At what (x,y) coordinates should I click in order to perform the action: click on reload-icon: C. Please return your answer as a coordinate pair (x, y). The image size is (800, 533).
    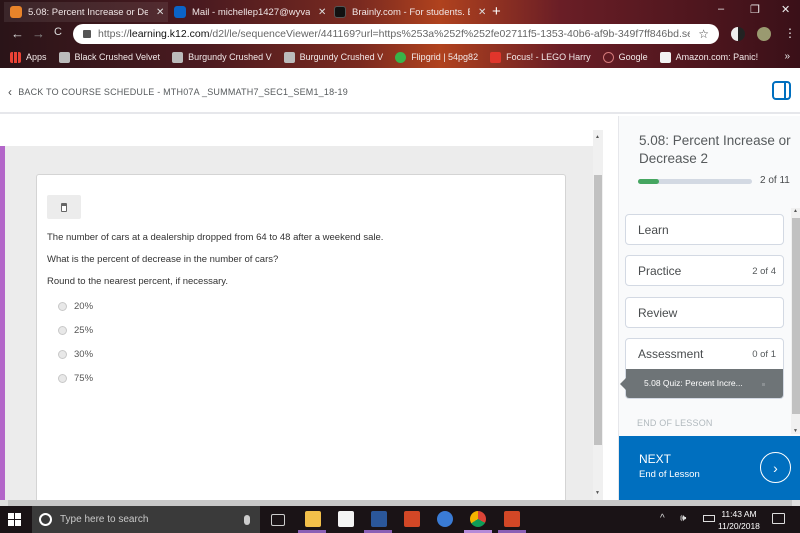
    Looking at the image, I should click on (58, 32).